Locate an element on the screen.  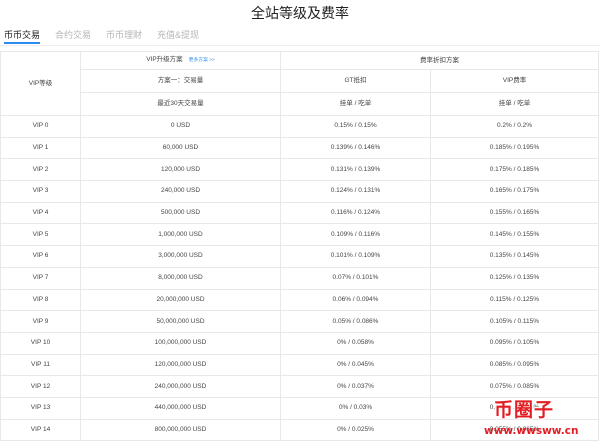
gt-rate-cell: 0.06% / 0.094% is located at coordinates (355, 300).